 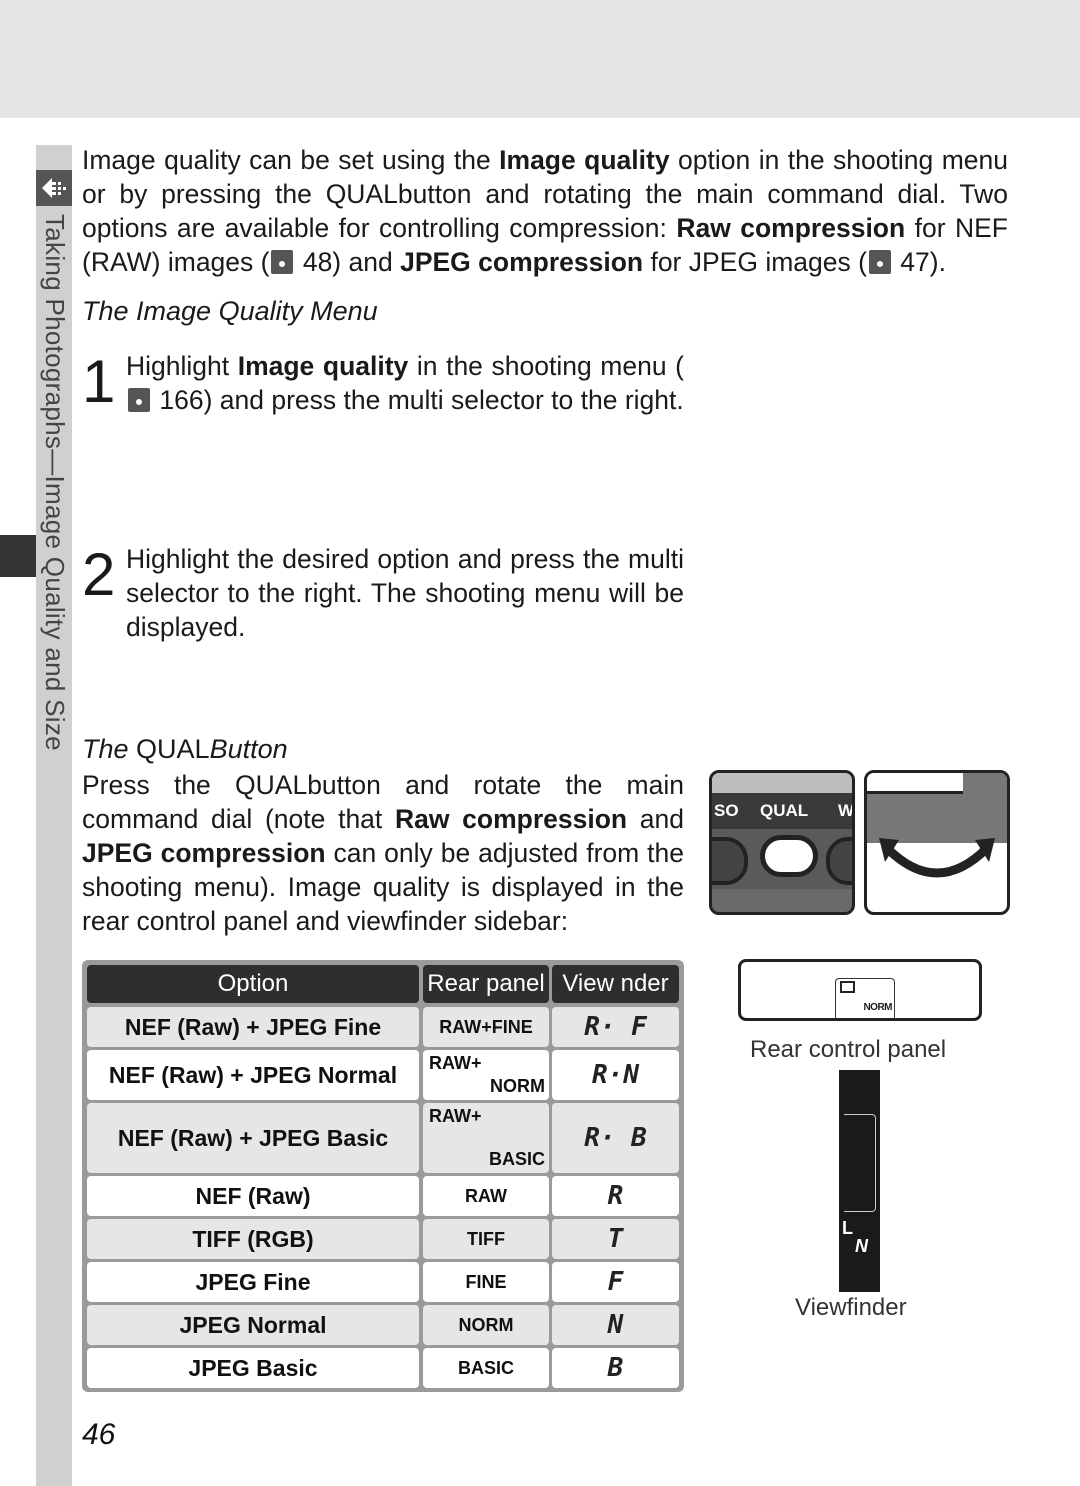 I want to click on table-cell-viewfinder: R· B, so click(x=615, y=1138).